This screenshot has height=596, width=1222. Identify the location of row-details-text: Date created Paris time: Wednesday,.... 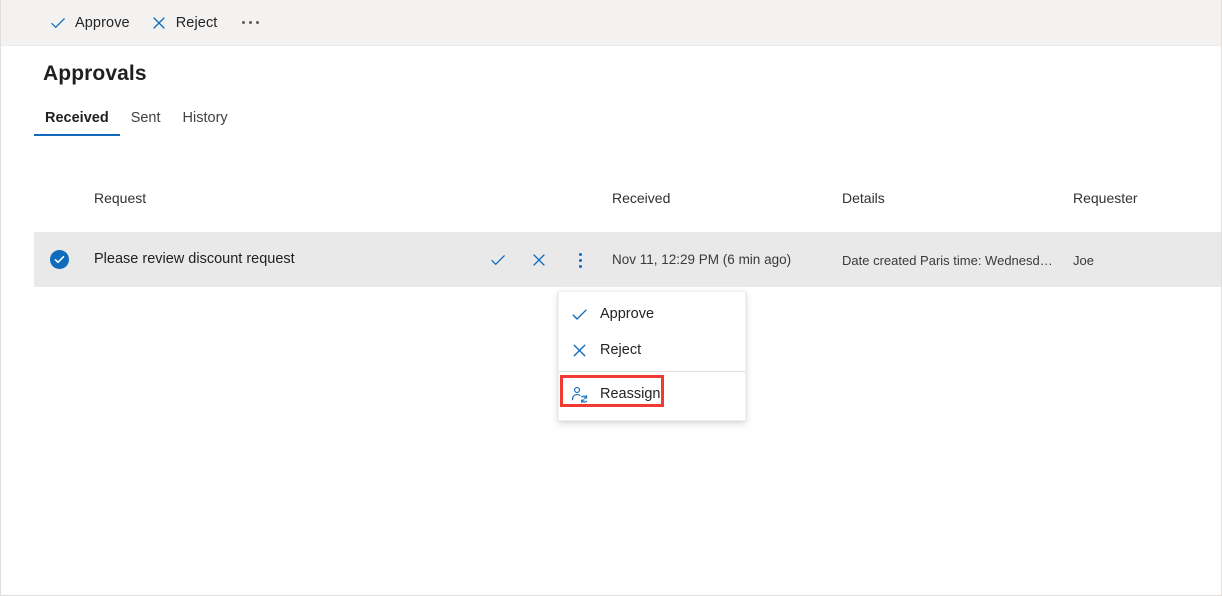
(949, 260).